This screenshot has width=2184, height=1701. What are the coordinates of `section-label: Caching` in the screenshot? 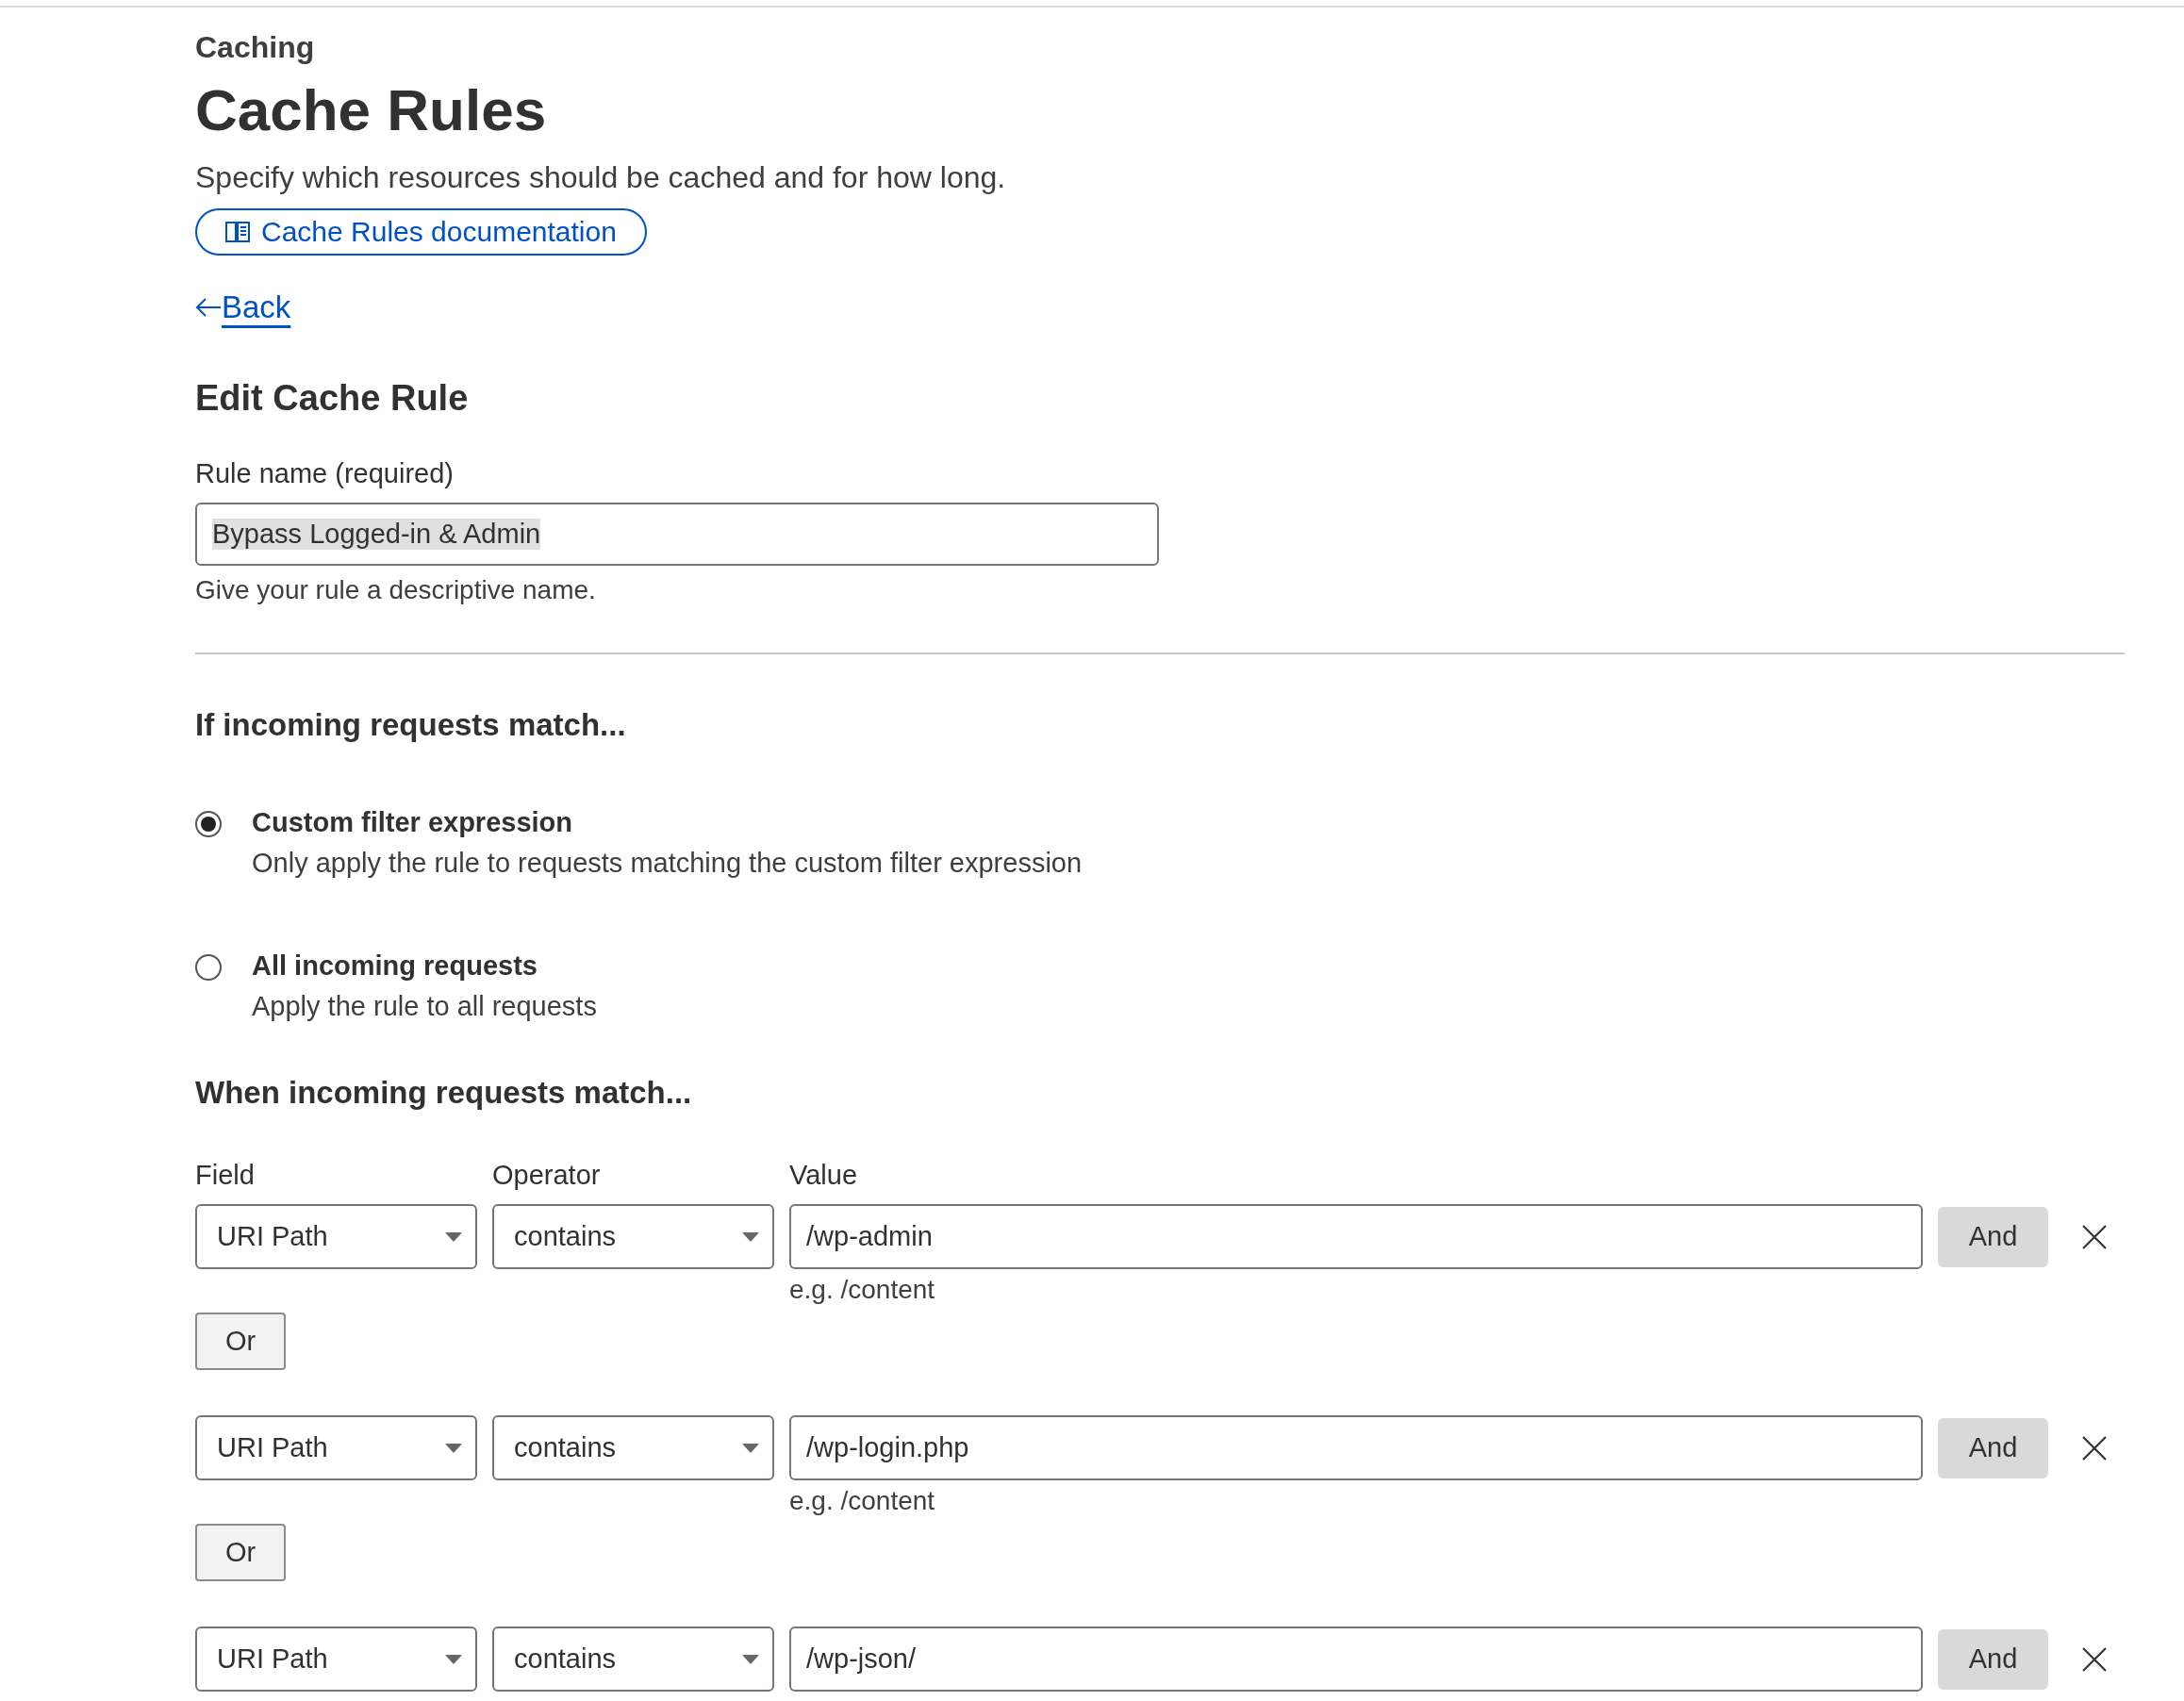 It's located at (255, 47).